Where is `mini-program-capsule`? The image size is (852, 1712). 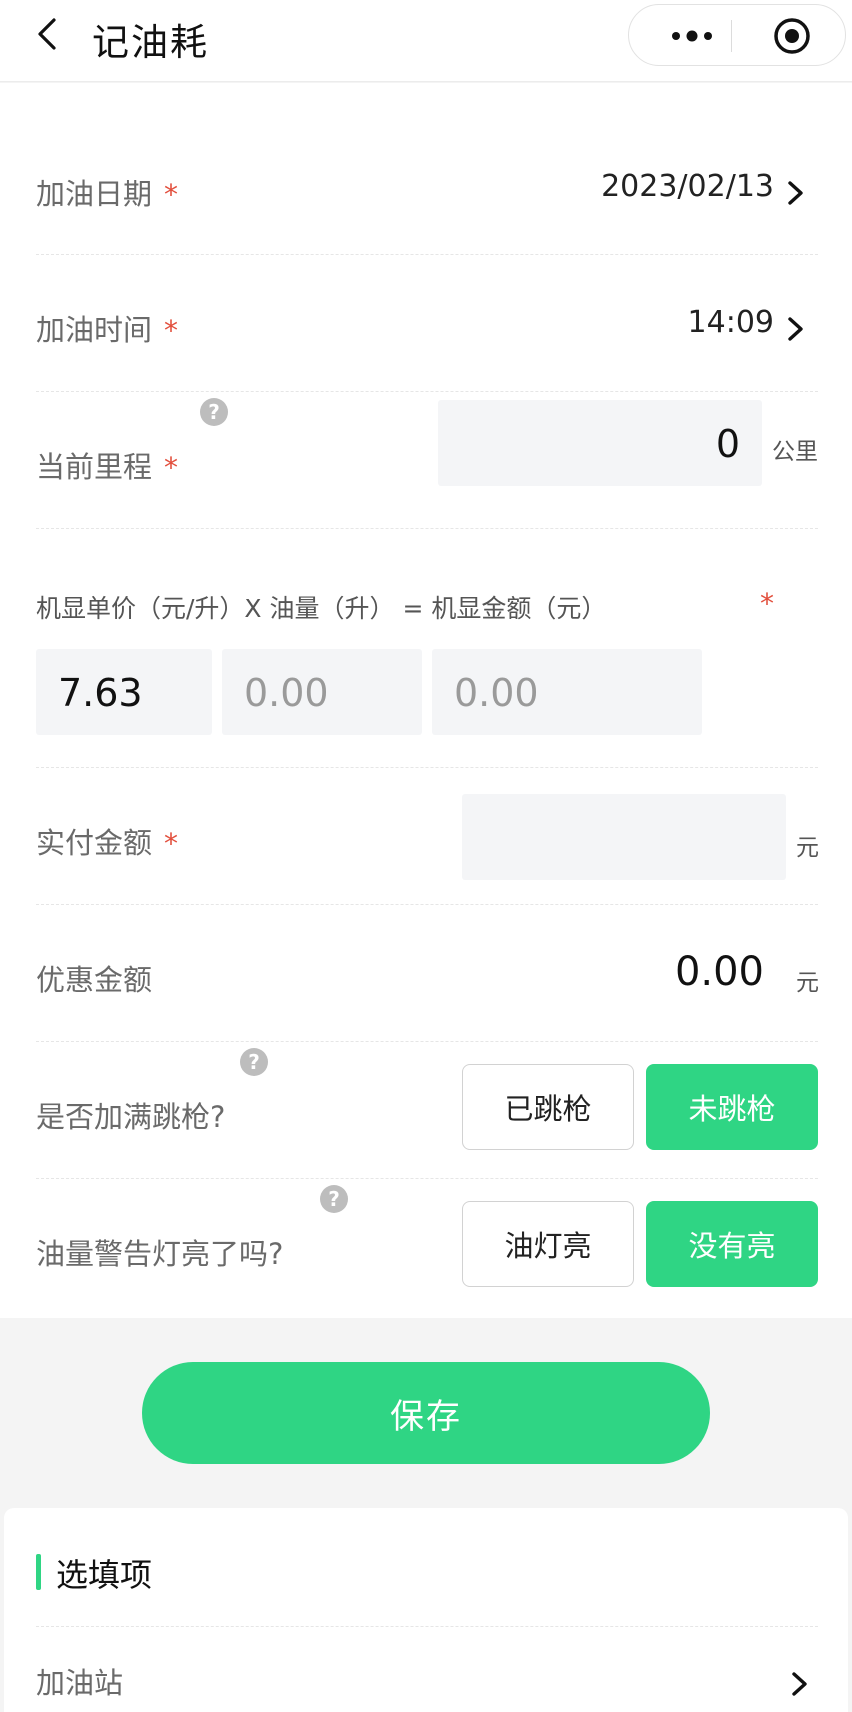 mini-program-capsule is located at coordinates (737, 35).